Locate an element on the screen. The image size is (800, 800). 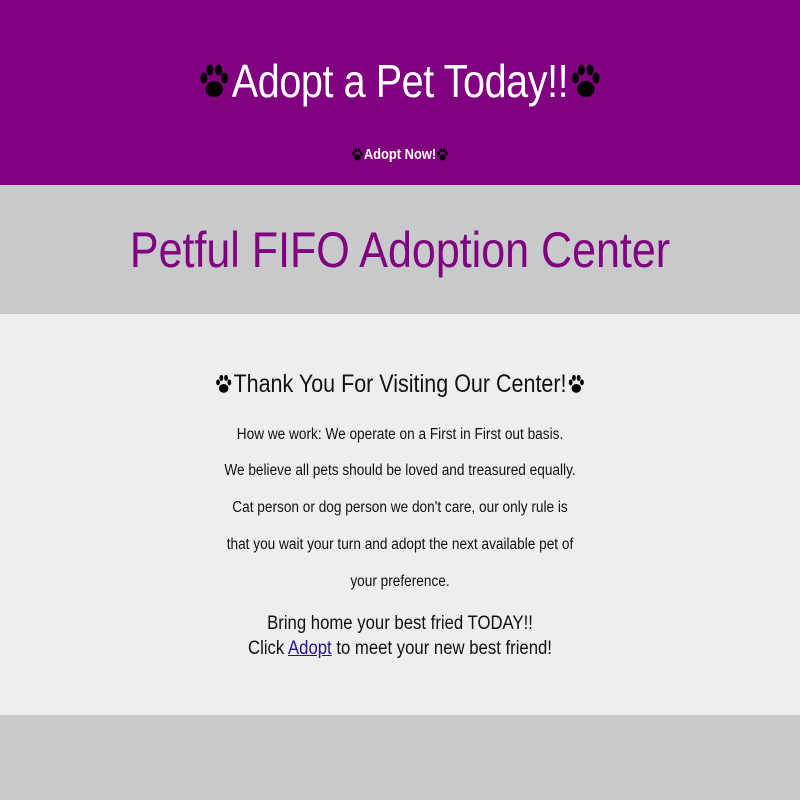
thanks-heading-text: Thank You For Visiting Our Center! is located at coordinates (400, 384).